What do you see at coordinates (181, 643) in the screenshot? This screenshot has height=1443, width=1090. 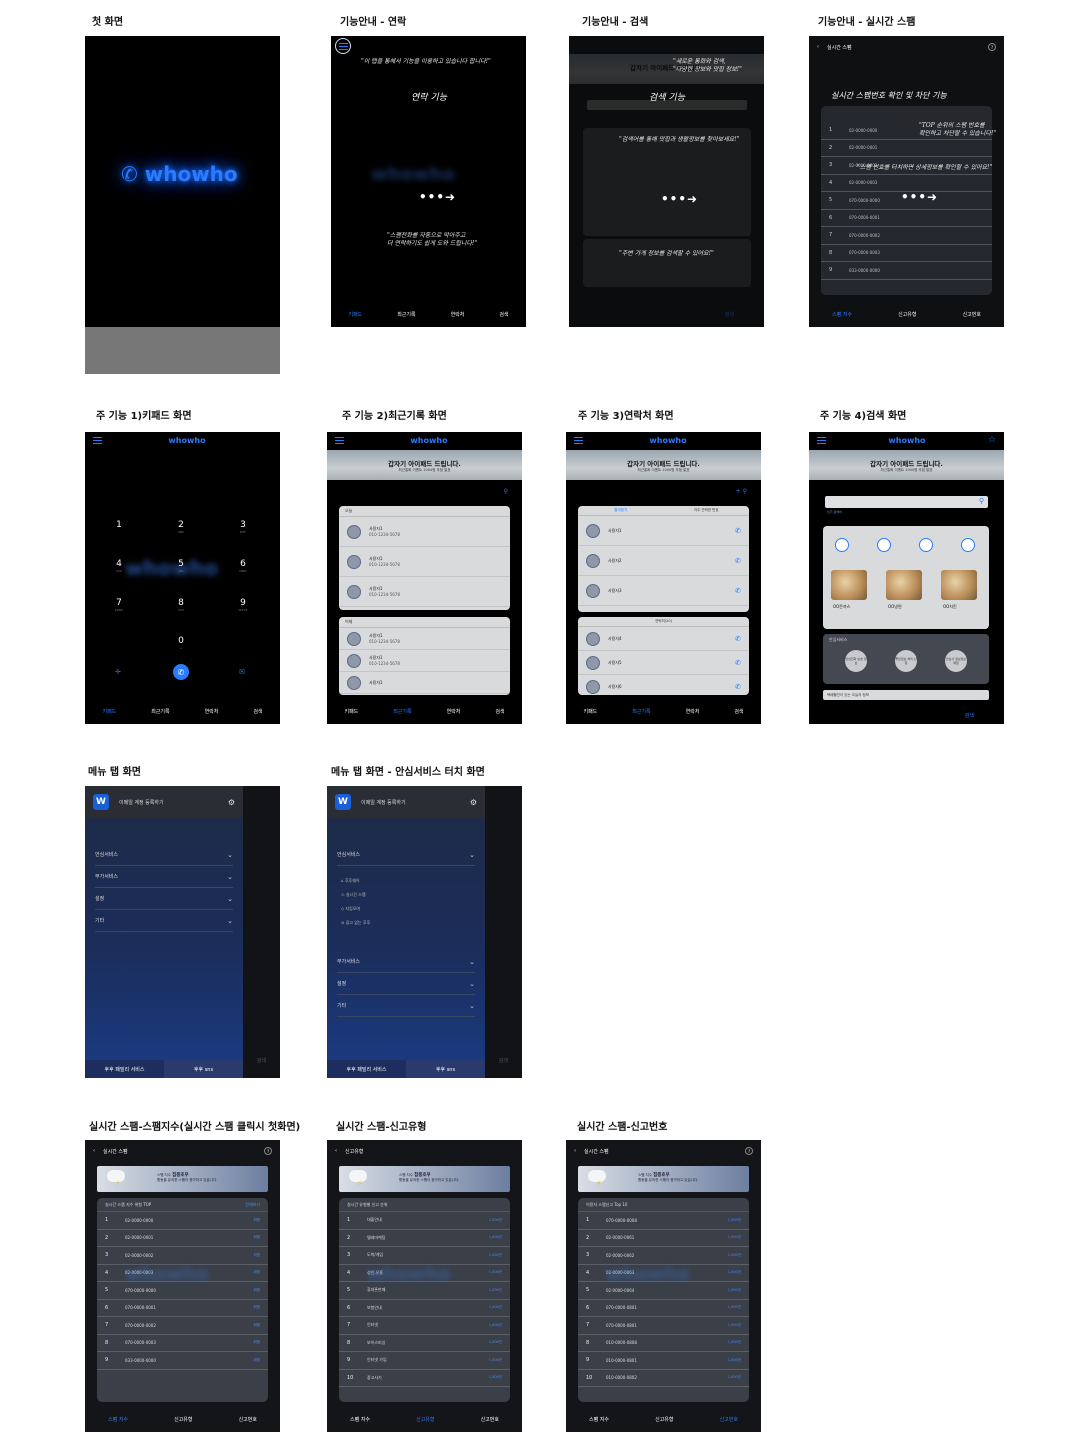 I see `key-0: 0 +` at bounding box center [181, 643].